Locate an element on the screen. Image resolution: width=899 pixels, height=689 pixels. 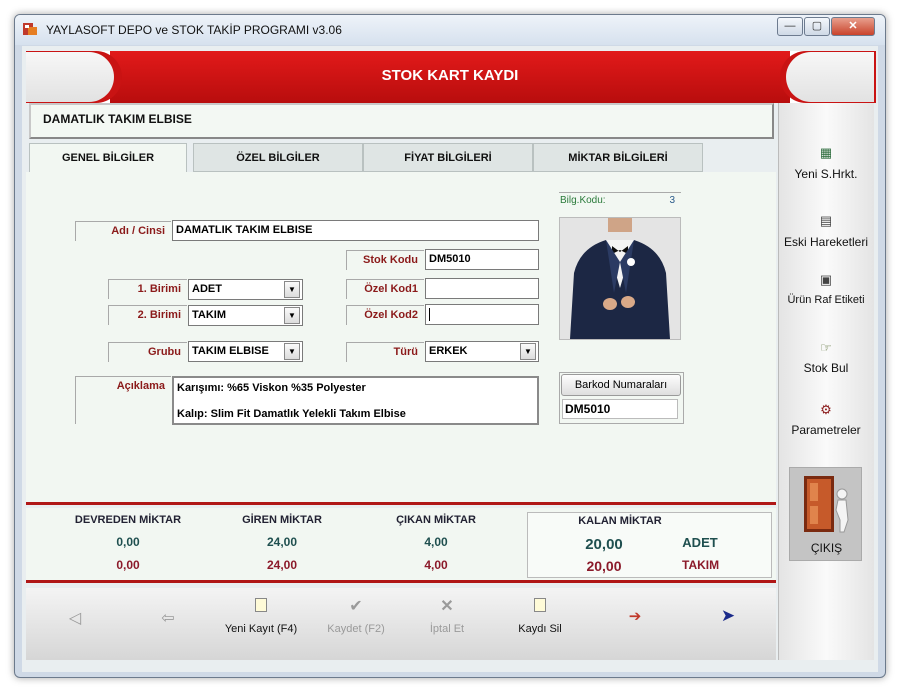
birim1-dropdown-icon: ▼ is located at coordinates (292, 289).